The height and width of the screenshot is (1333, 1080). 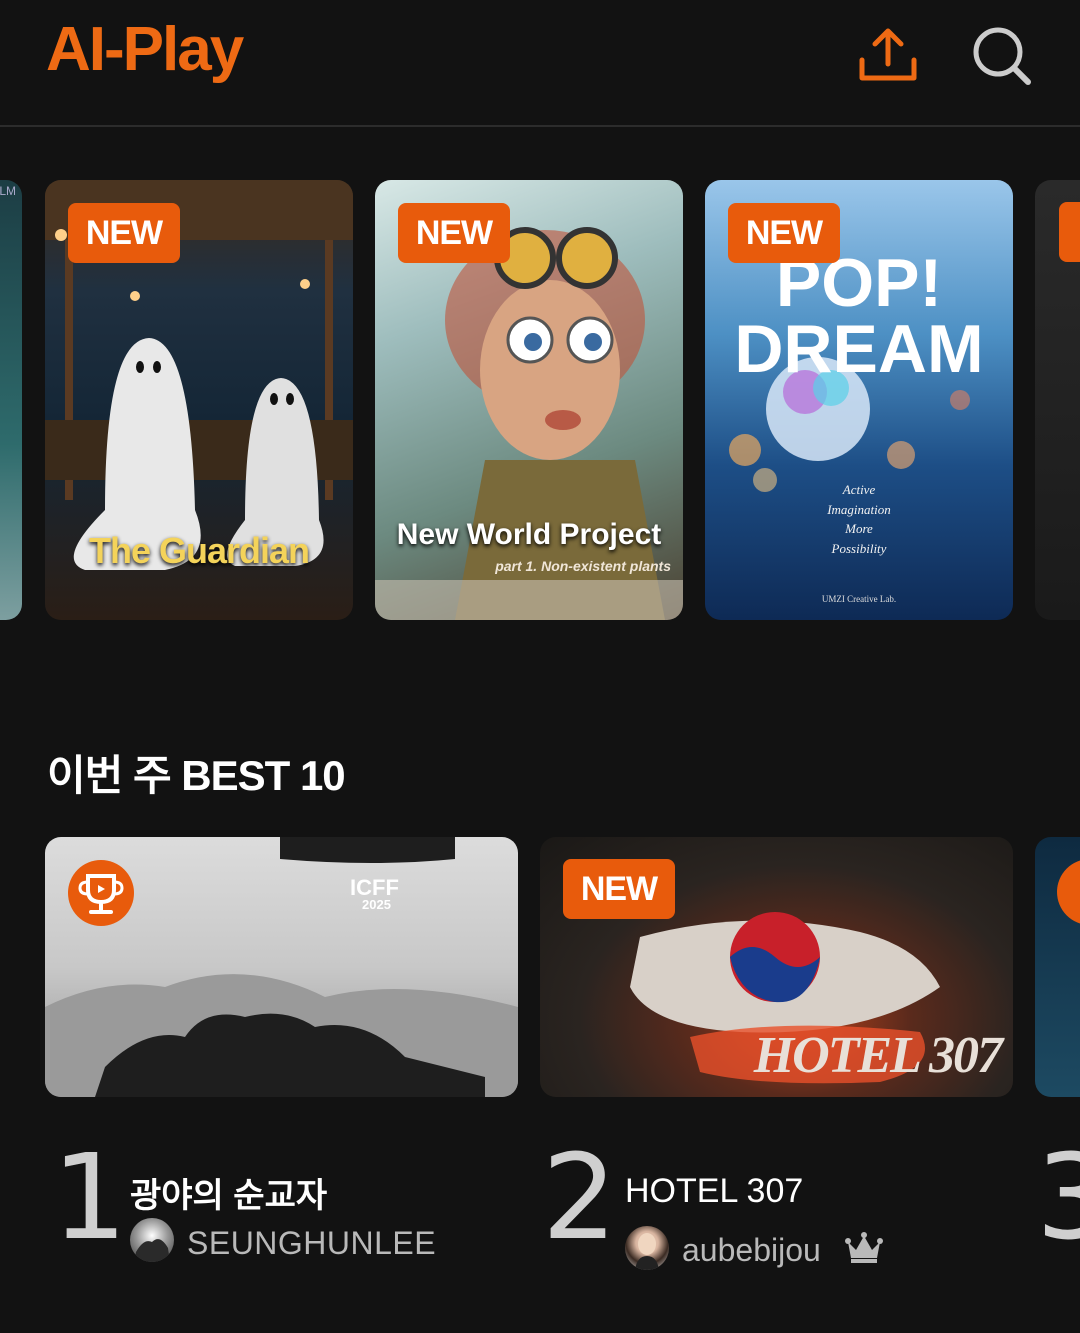 I want to click on top-app-bar: AI-Play, so click(x=540, y=63).